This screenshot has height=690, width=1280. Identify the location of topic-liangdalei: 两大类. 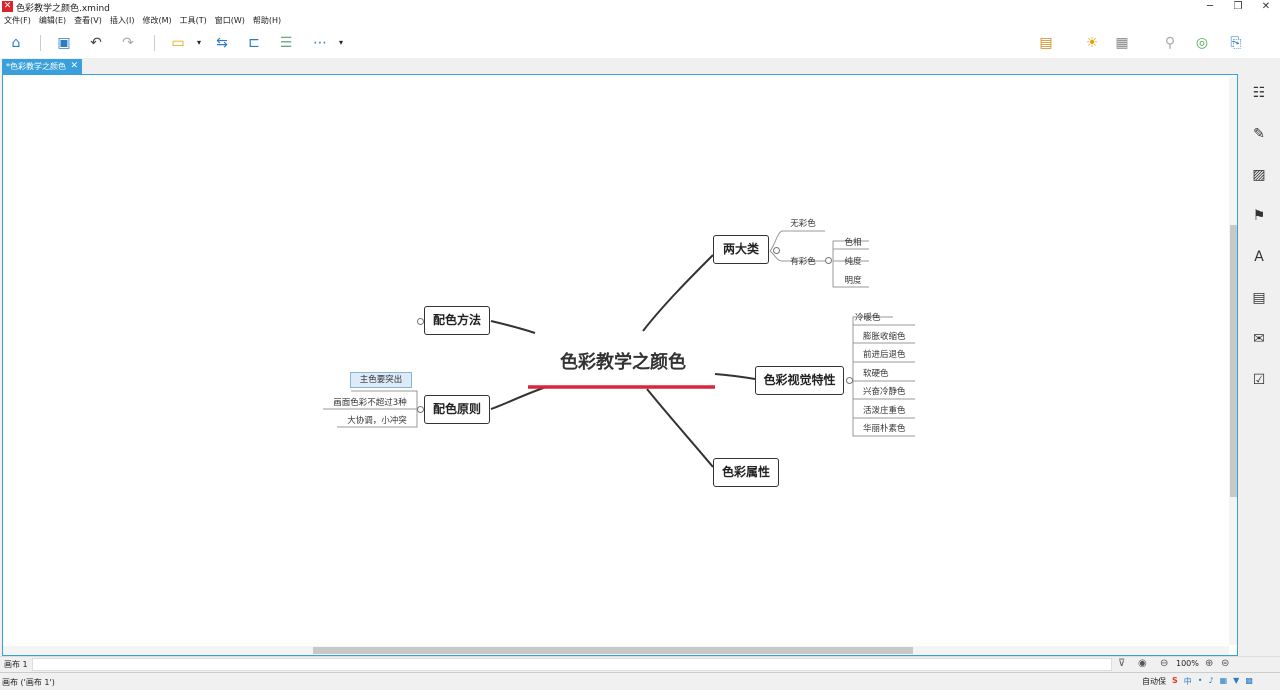
(741, 249).